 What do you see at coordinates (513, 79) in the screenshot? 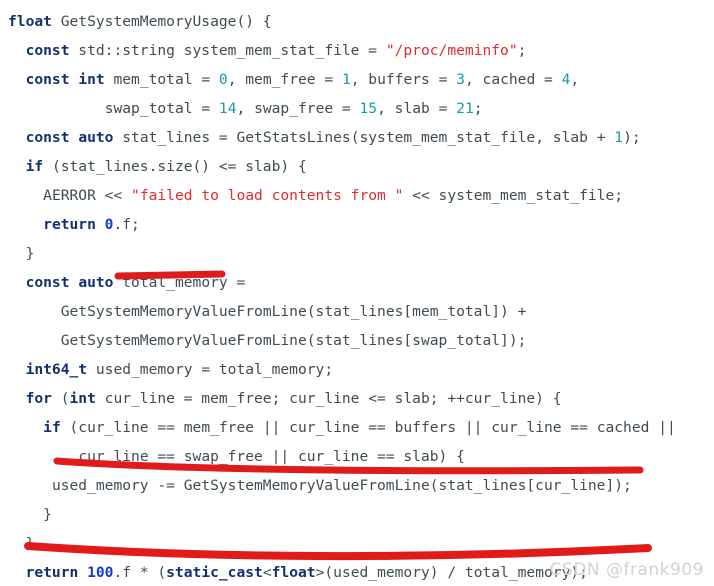
I see `code-token-pln: , cached =` at bounding box center [513, 79].